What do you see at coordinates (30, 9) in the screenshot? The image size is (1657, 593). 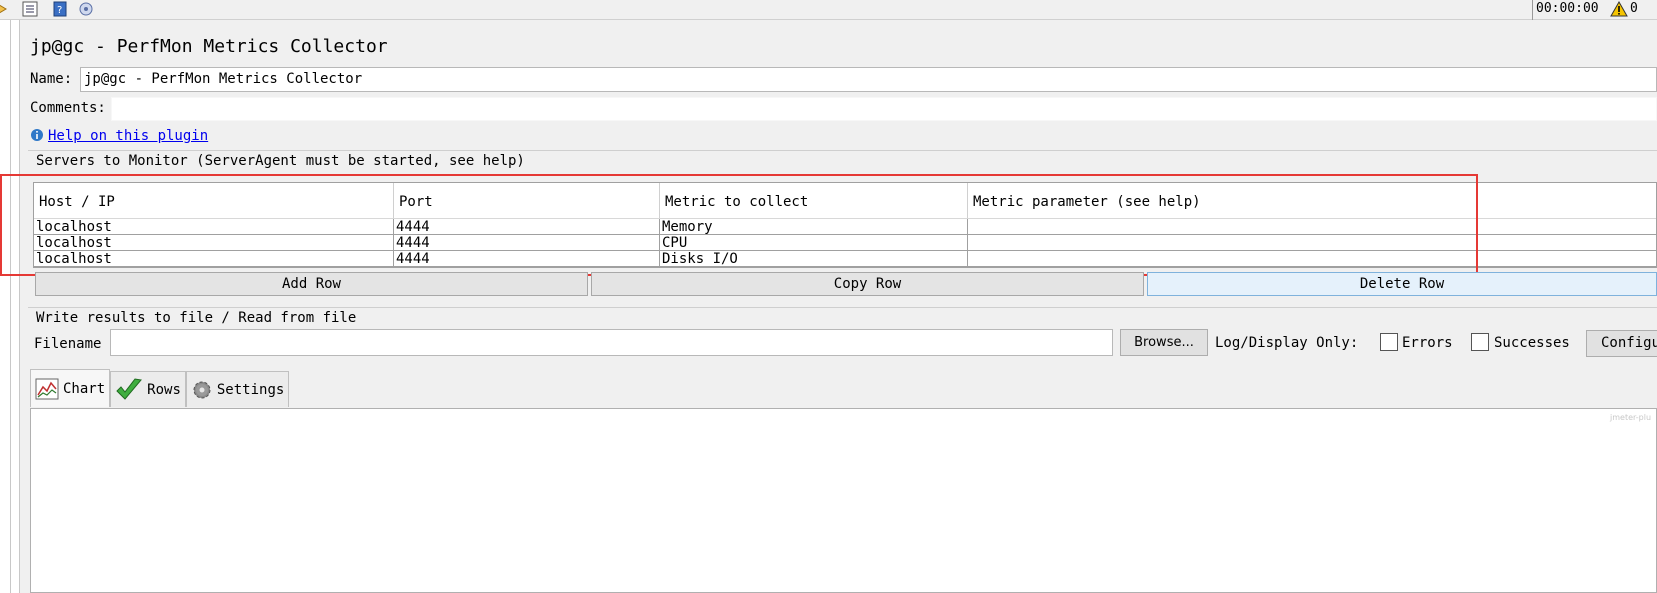 I see `list-icon` at bounding box center [30, 9].